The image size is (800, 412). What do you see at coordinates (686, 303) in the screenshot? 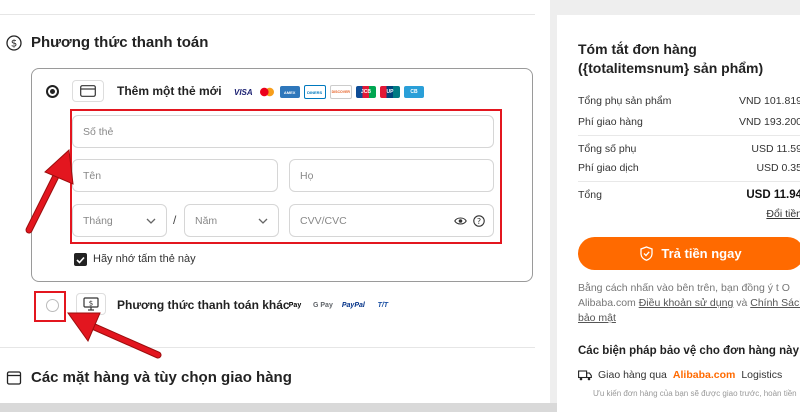
I see `terms-of-use-link: Điều khoản sử dụng` at bounding box center [686, 303].